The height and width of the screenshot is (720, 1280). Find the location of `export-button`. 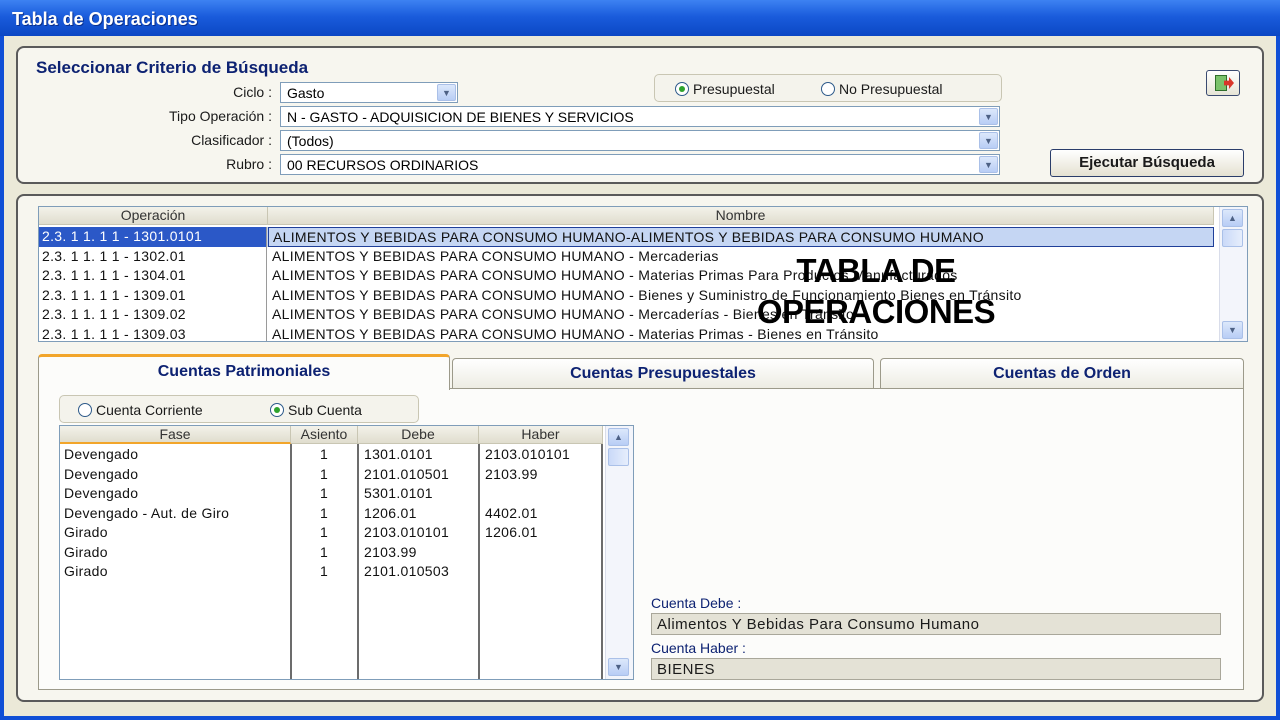

export-button is located at coordinates (1223, 83).